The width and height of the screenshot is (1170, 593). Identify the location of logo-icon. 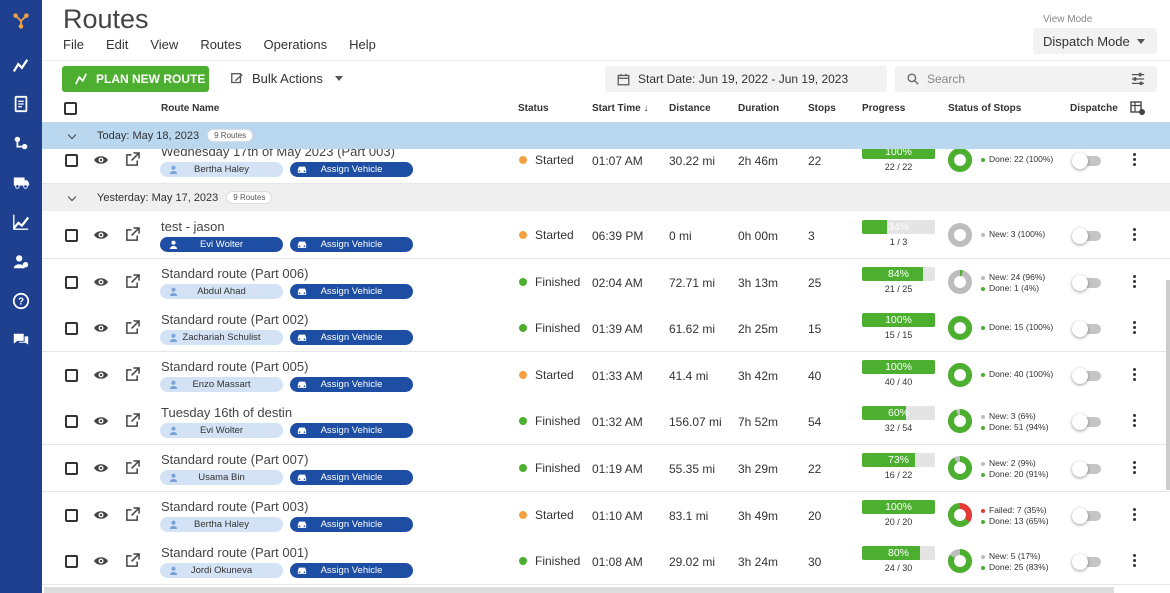
(21, 21).